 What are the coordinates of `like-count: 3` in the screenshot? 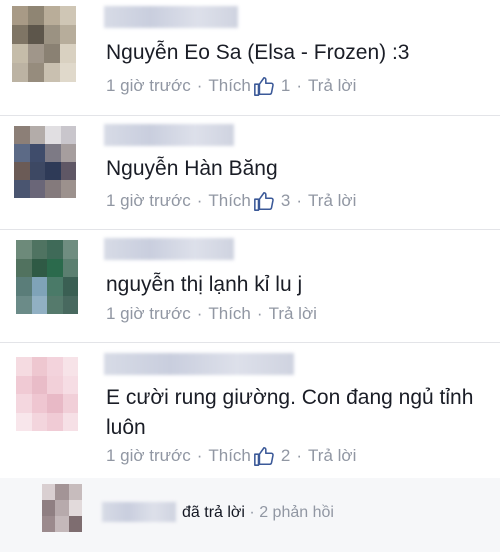 It's located at (285, 201).